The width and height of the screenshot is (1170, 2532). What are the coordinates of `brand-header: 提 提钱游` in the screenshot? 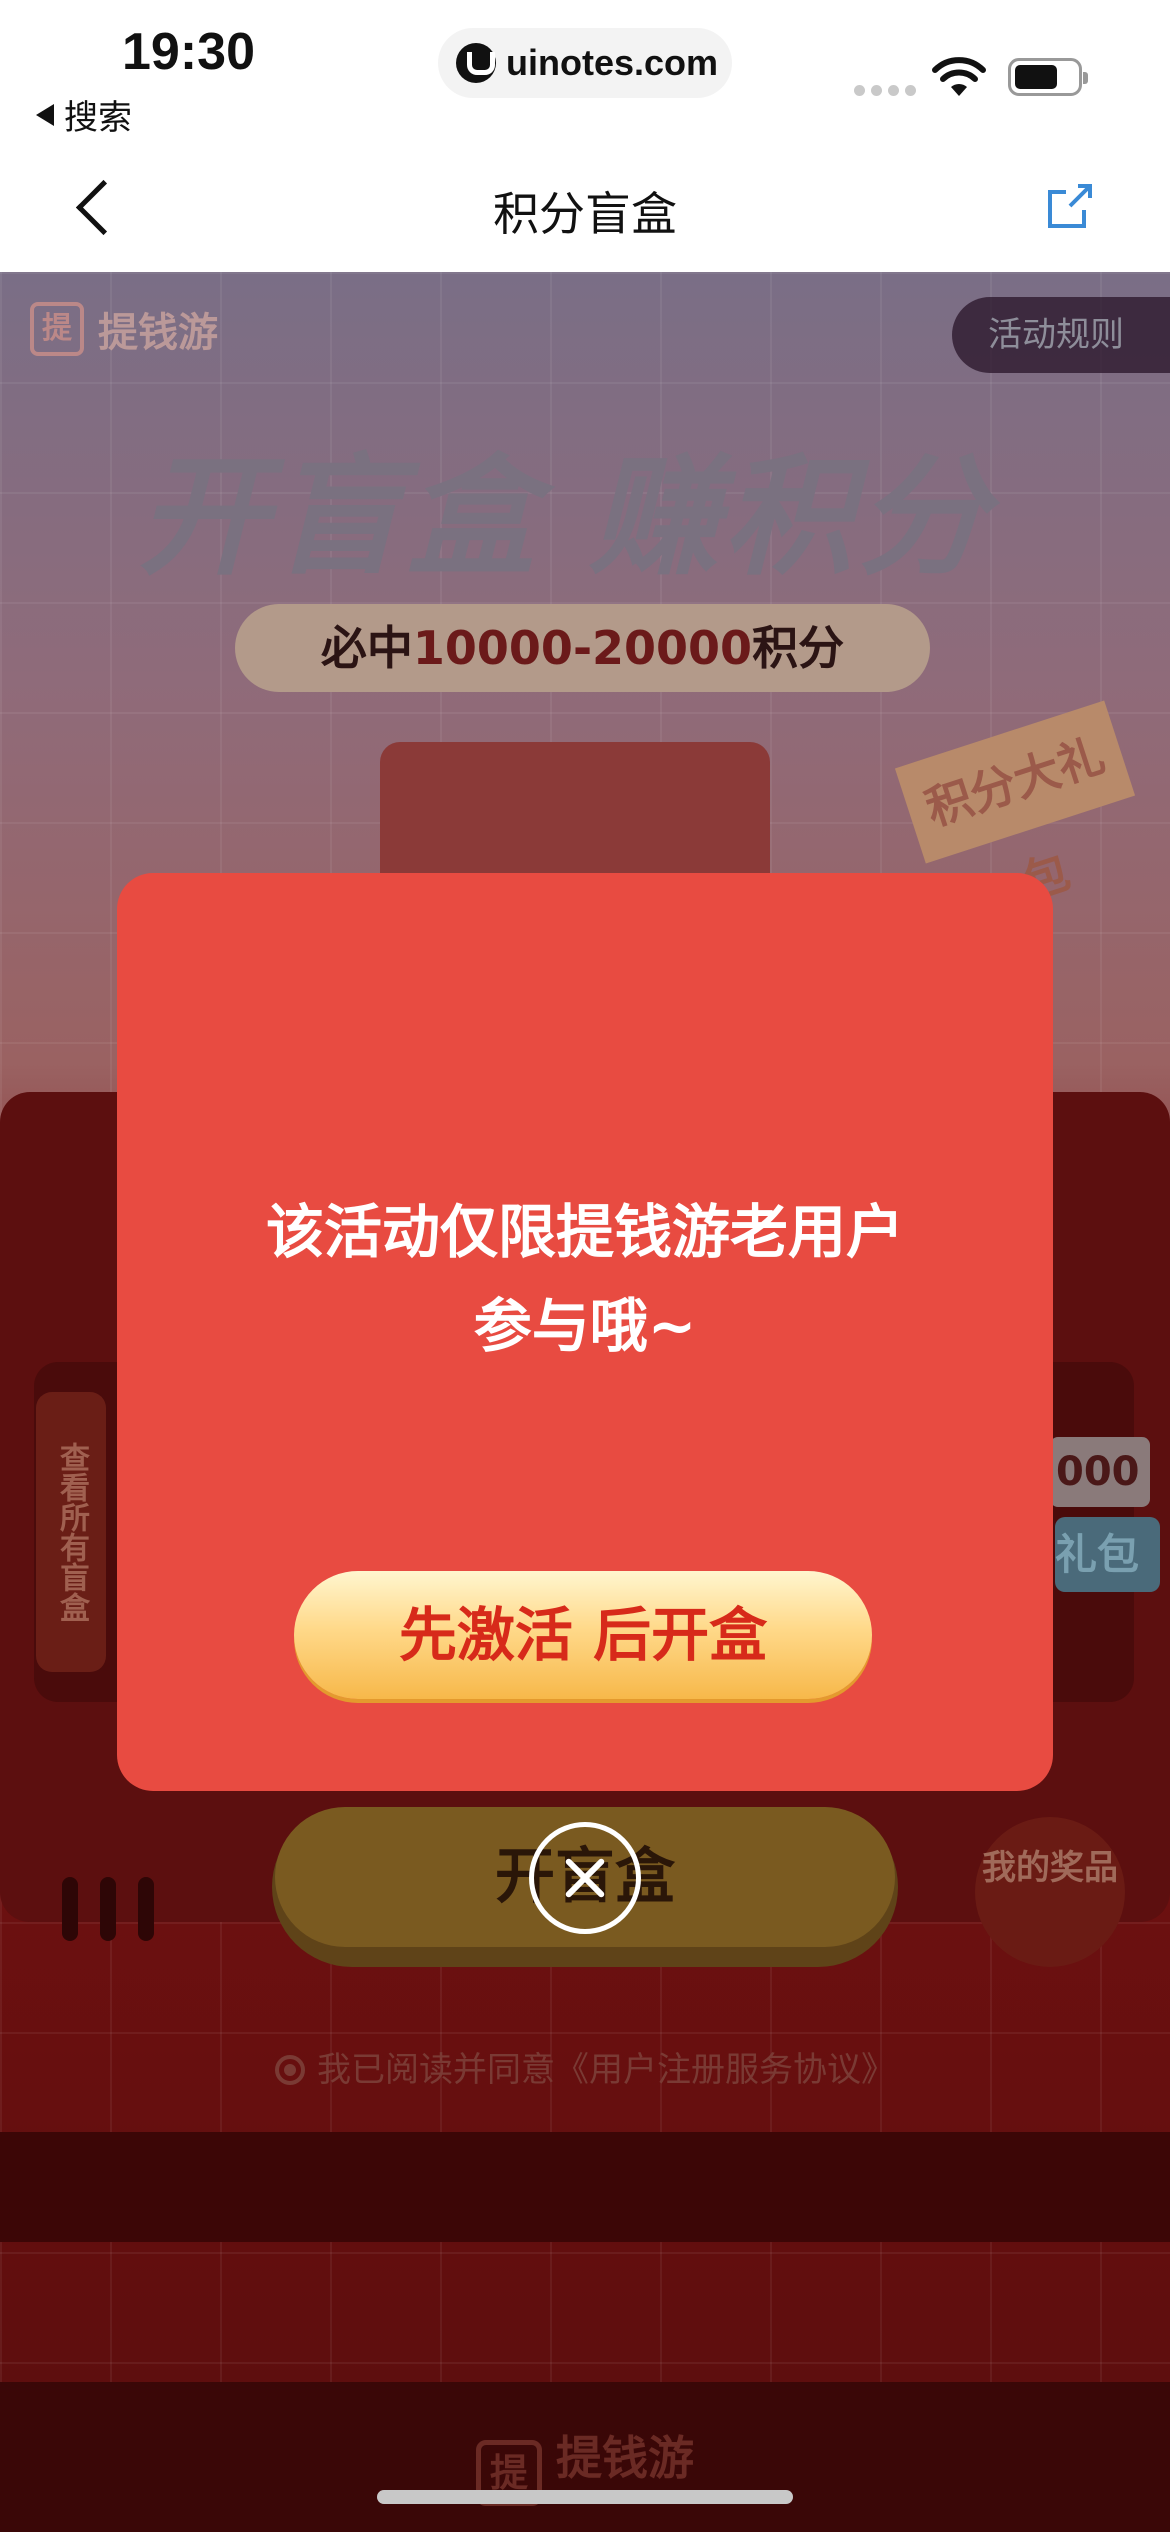 It's located at (124, 329).